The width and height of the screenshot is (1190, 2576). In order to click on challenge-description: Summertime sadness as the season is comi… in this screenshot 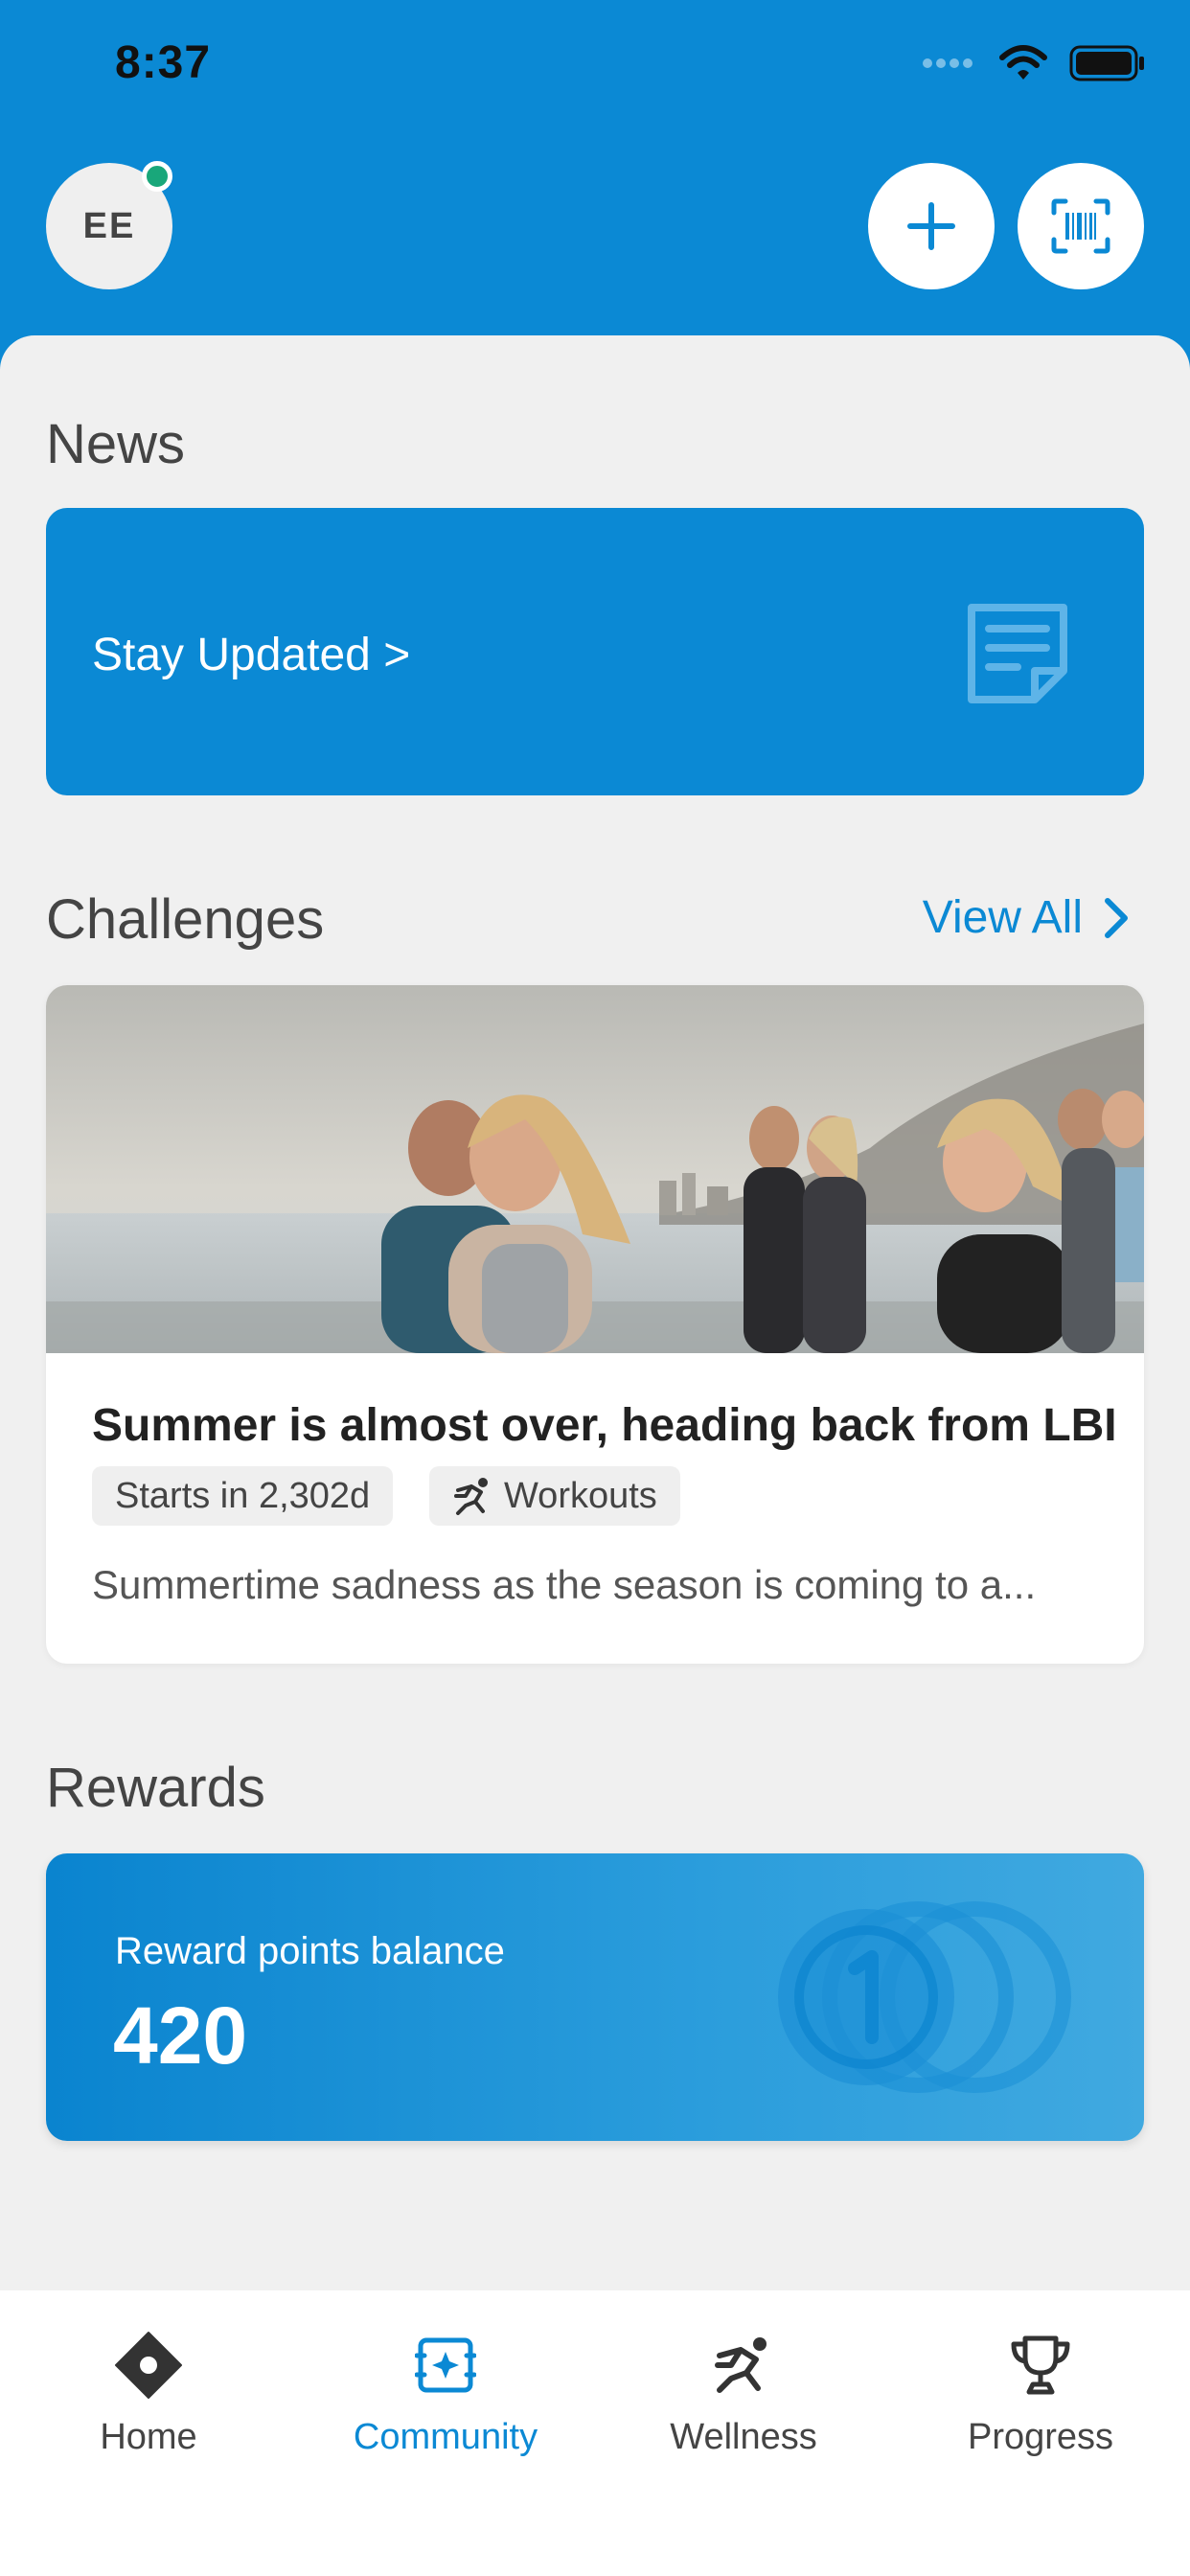, I will do `click(564, 1584)`.